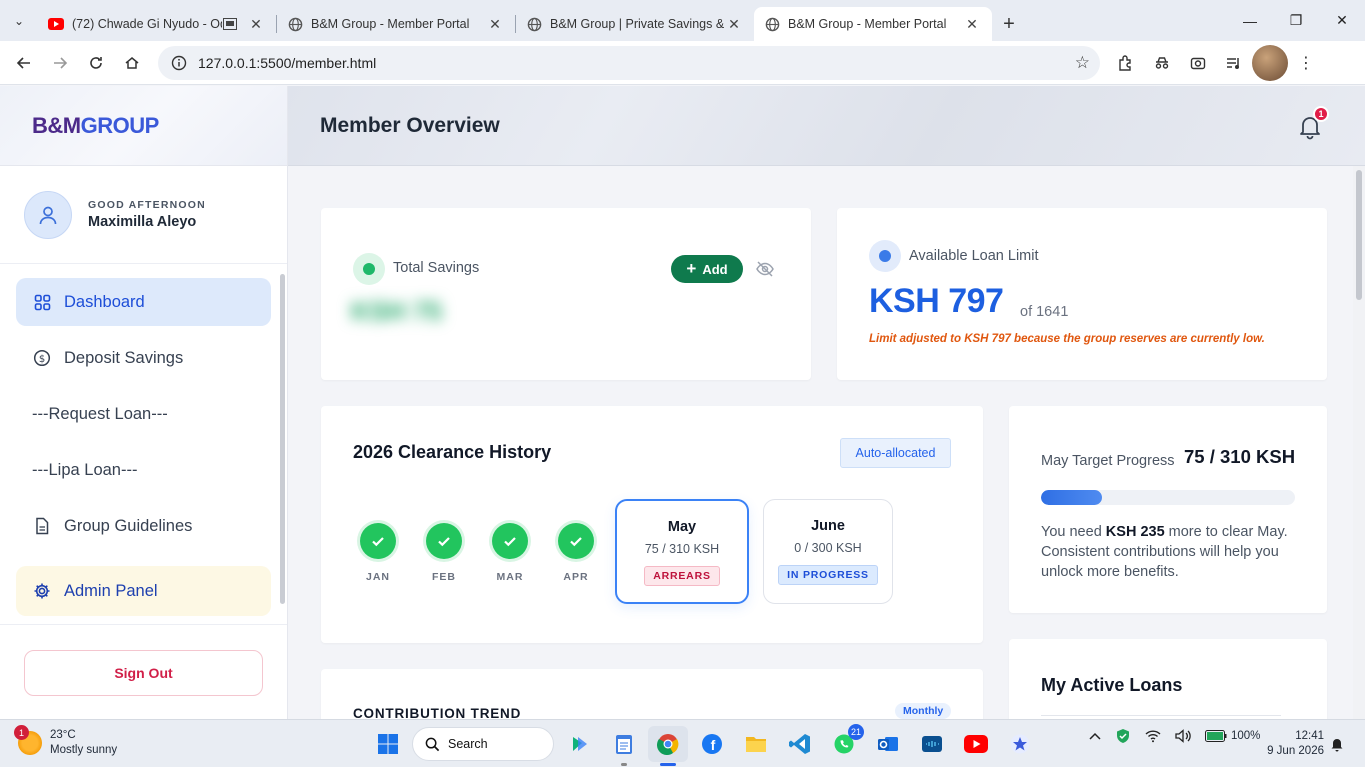 The width and height of the screenshot is (1365, 767). Describe the element at coordinates (388, 744) in the screenshot. I see `windows-start-icon` at that location.